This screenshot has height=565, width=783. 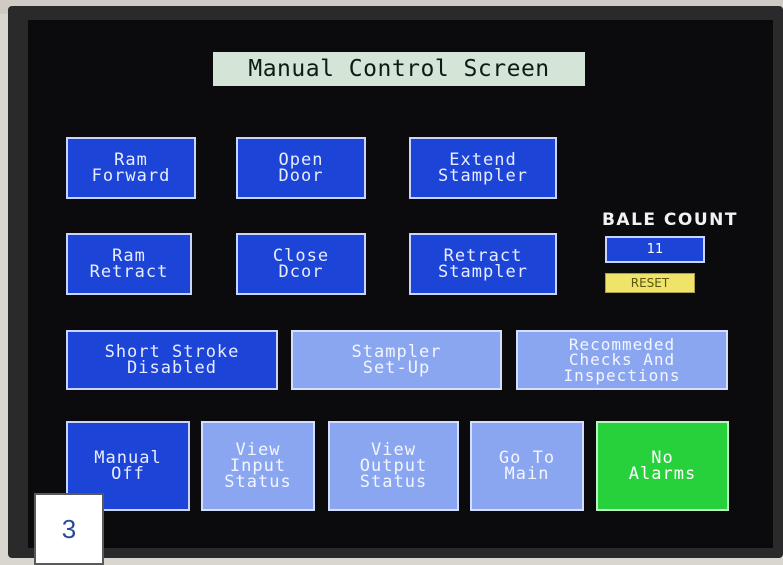 I want to click on view-input-status-button: View Input Status, so click(x=258, y=466).